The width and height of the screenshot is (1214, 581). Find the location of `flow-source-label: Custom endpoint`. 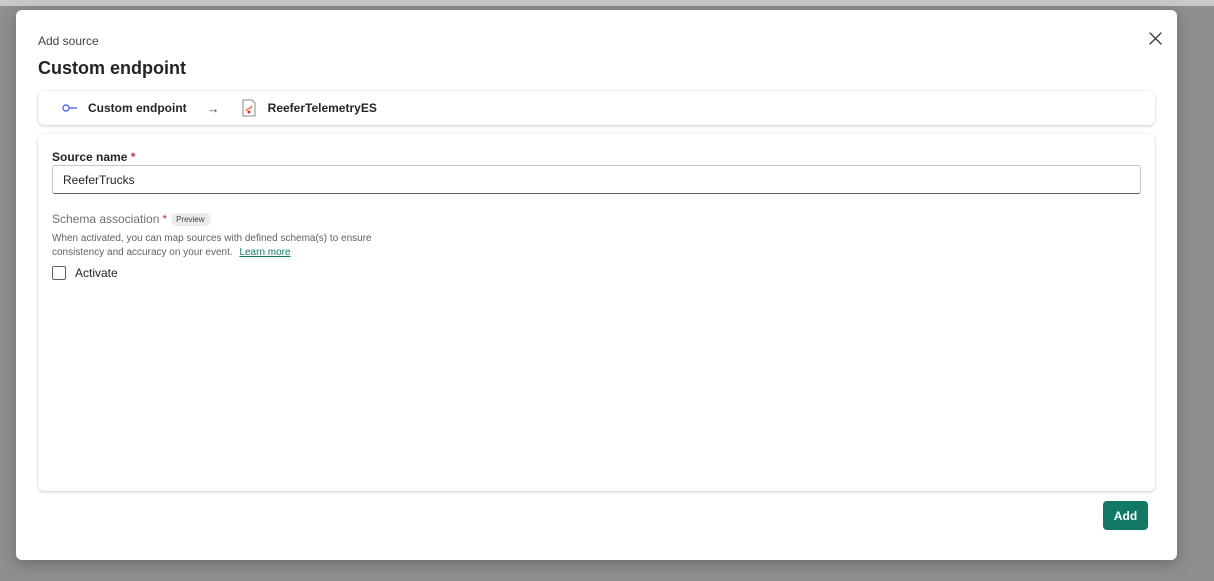

flow-source-label: Custom endpoint is located at coordinates (137, 108).